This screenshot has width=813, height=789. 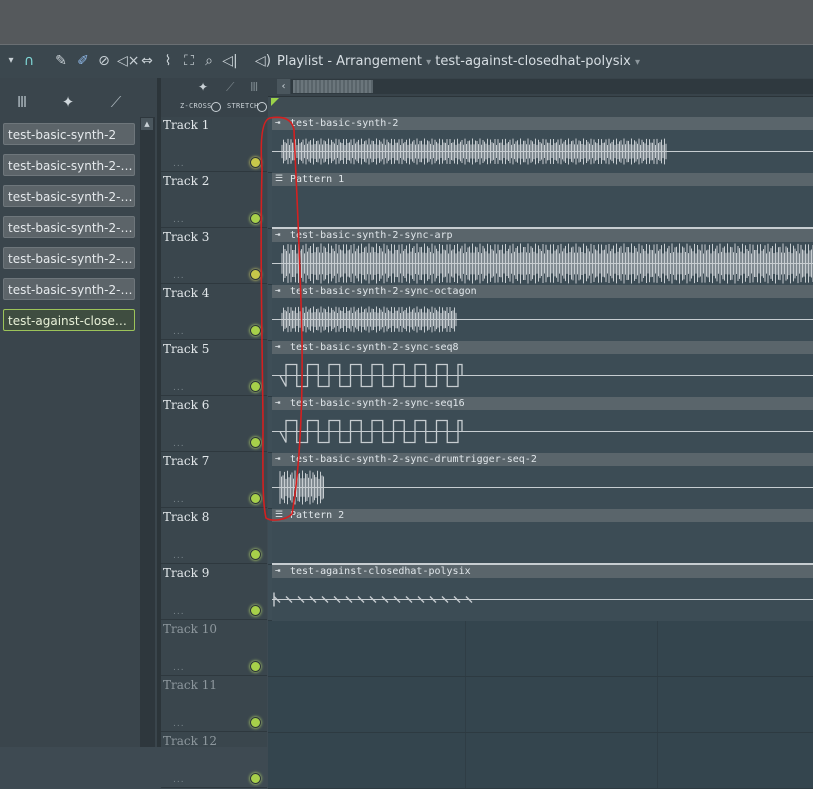 What do you see at coordinates (542, 571) in the screenshot?
I see `clip-title: ⇥ test-against-closedhat-polysix` at bounding box center [542, 571].